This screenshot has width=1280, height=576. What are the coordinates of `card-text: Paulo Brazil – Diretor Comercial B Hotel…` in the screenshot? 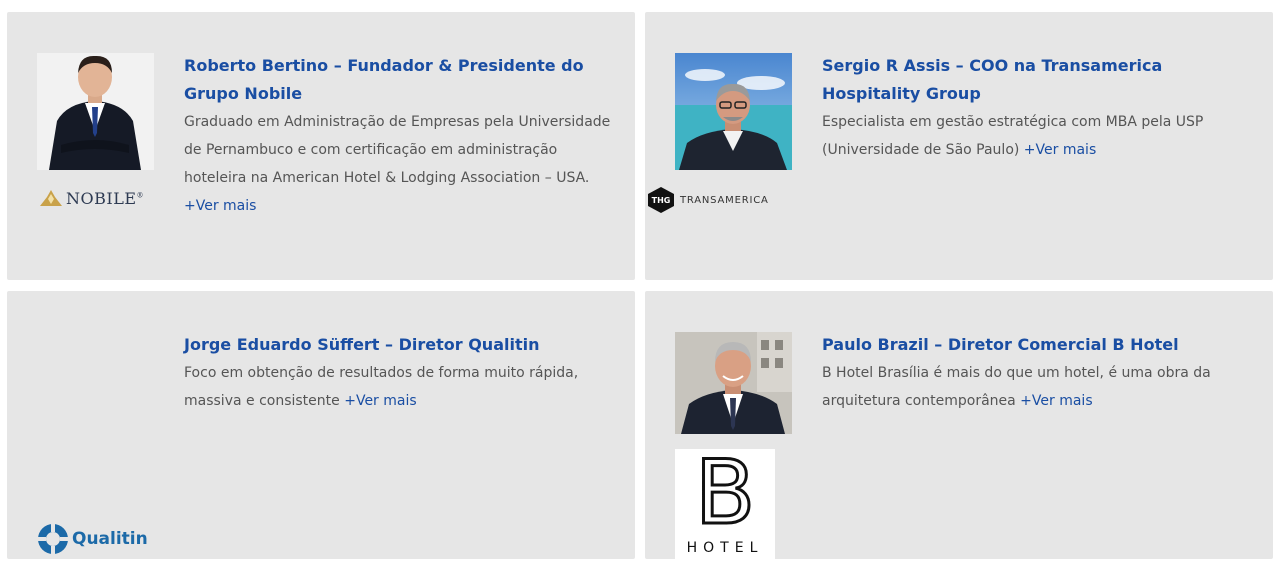 It's located at (1037, 373).